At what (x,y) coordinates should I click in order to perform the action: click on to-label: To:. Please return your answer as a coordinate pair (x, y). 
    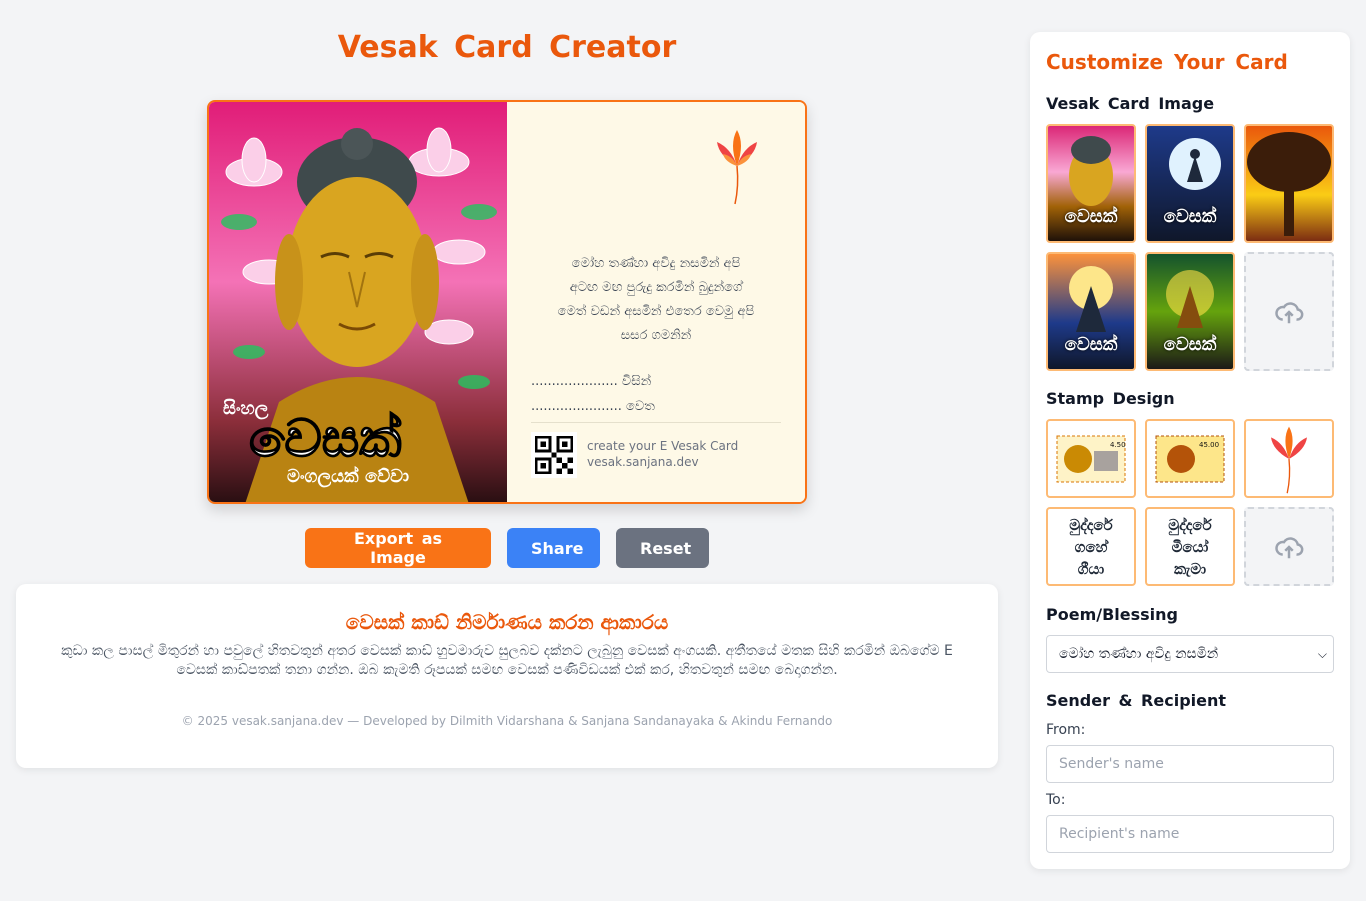
    Looking at the image, I should click on (1056, 800).